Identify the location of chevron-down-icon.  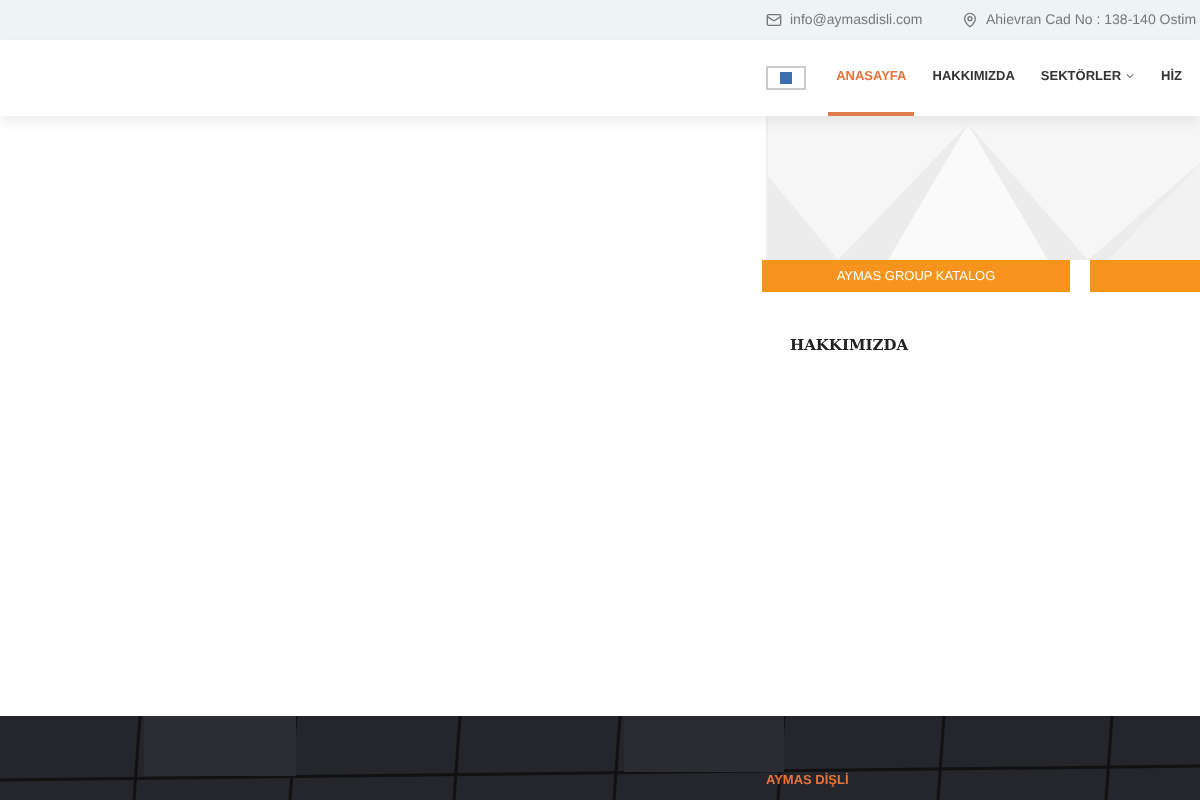
(1129, 76).